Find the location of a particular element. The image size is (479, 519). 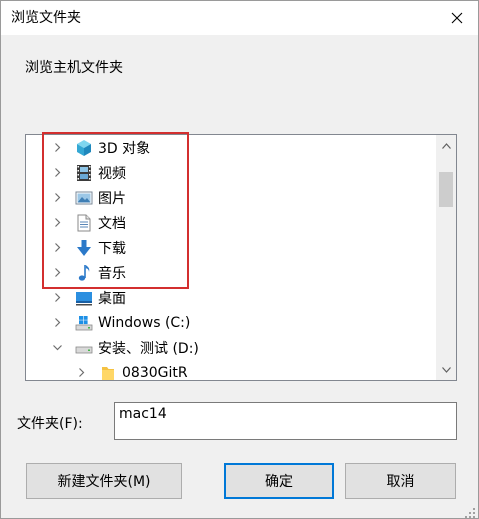

ok-button-label: 确定 is located at coordinates (279, 482).